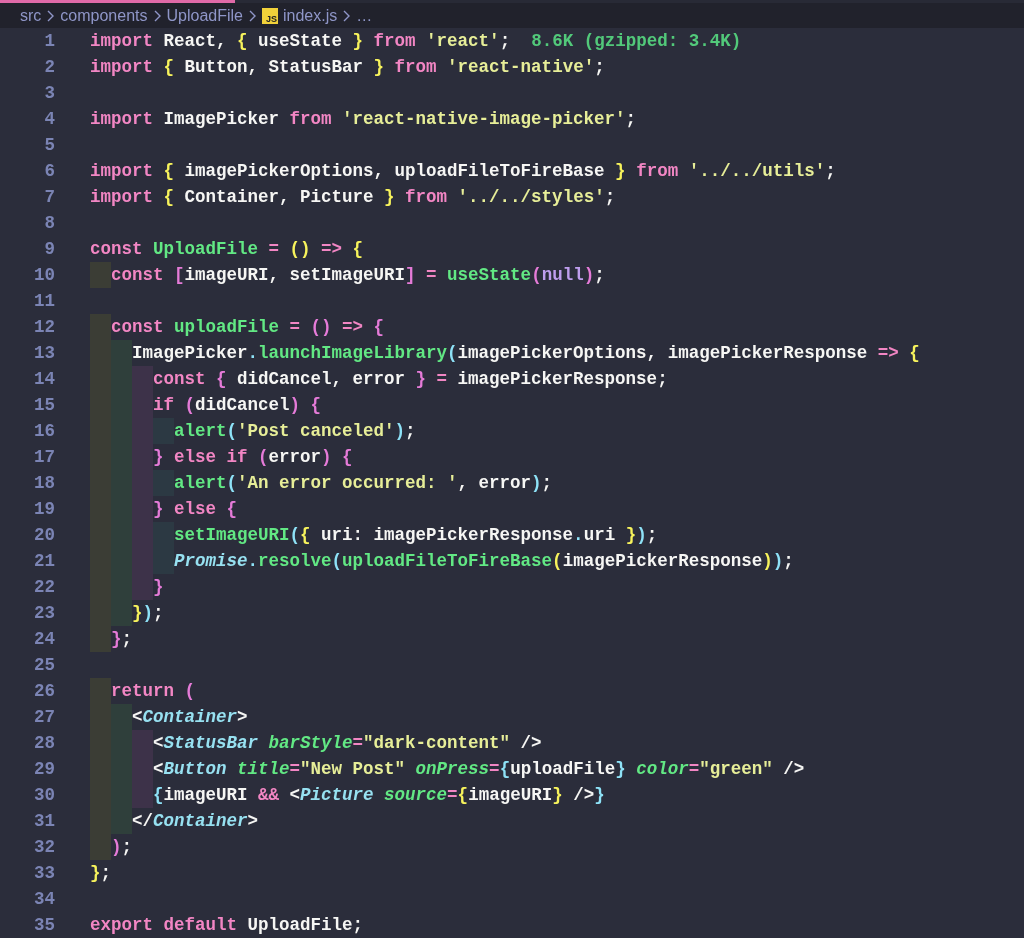 The image size is (1024, 938). Describe the element at coordinates (49, 93) in the screenshot. I see `line-number: 3` at that location.